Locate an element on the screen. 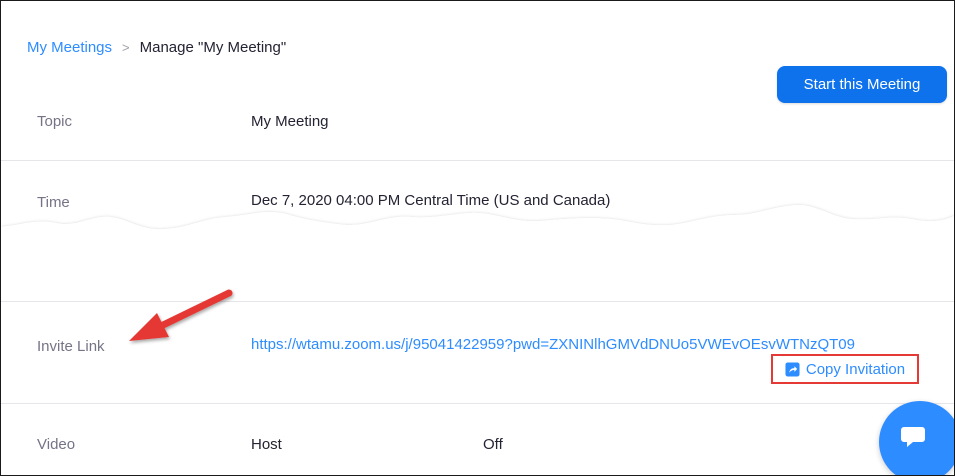 The height and width of the screenshot is (476, 955). chat-bubble-icon is located at coordinates (913, 437).